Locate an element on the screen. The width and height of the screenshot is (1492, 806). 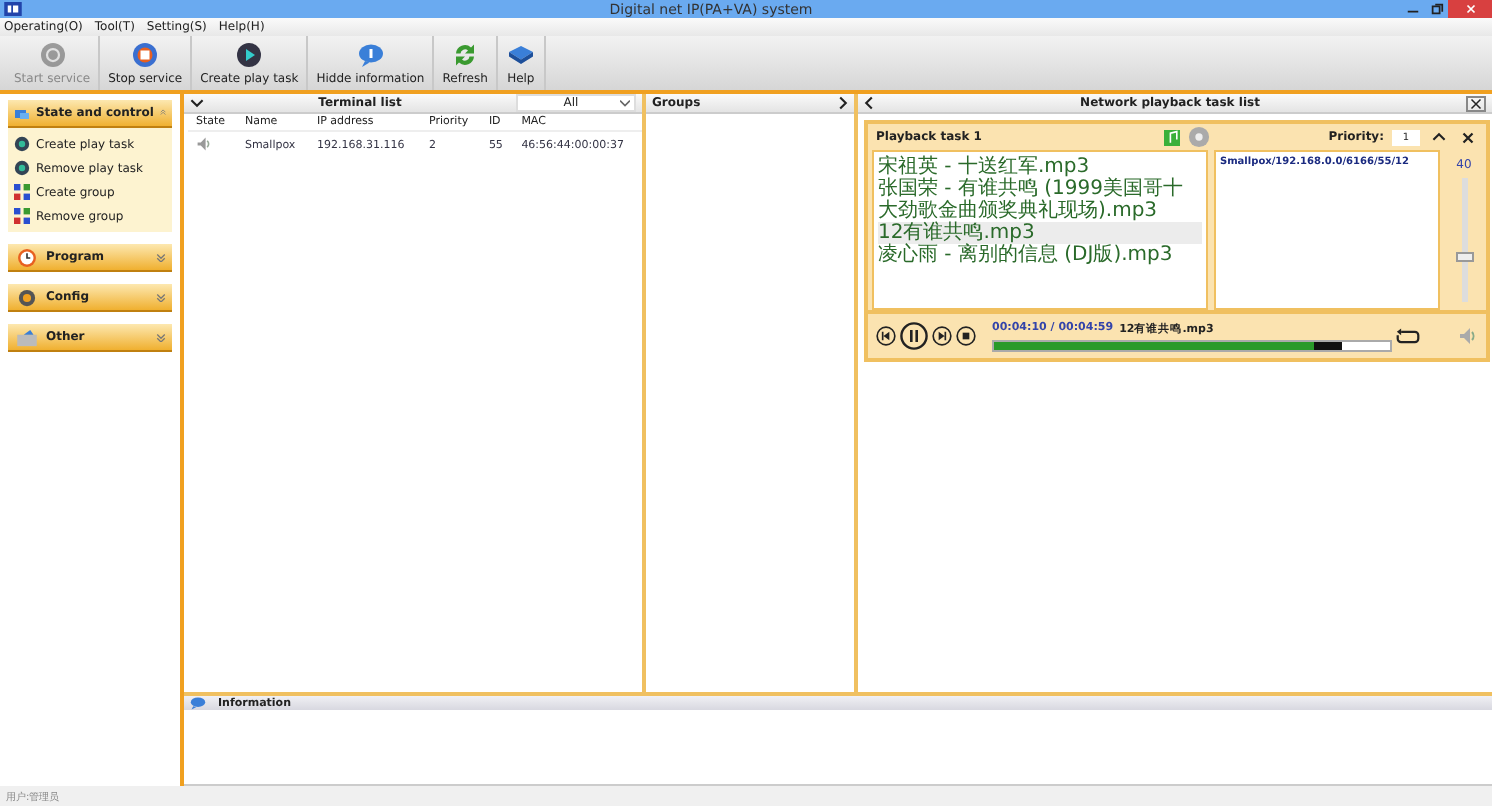
stop-icon is located at coordinates (145, 55).